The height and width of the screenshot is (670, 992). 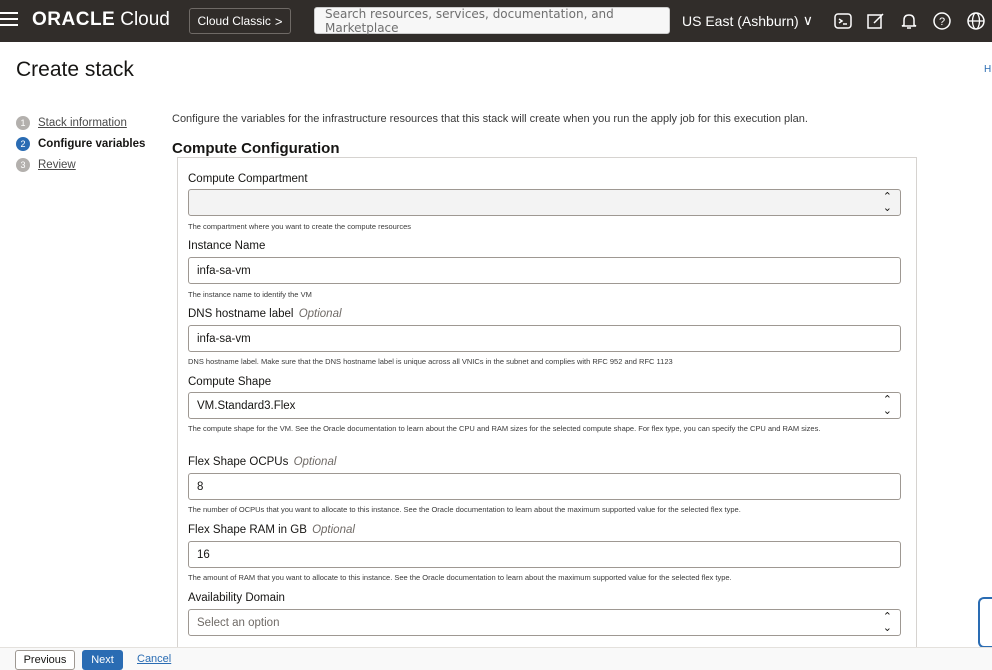 I want to click on step-number: 2, so click(x=23, y=143).